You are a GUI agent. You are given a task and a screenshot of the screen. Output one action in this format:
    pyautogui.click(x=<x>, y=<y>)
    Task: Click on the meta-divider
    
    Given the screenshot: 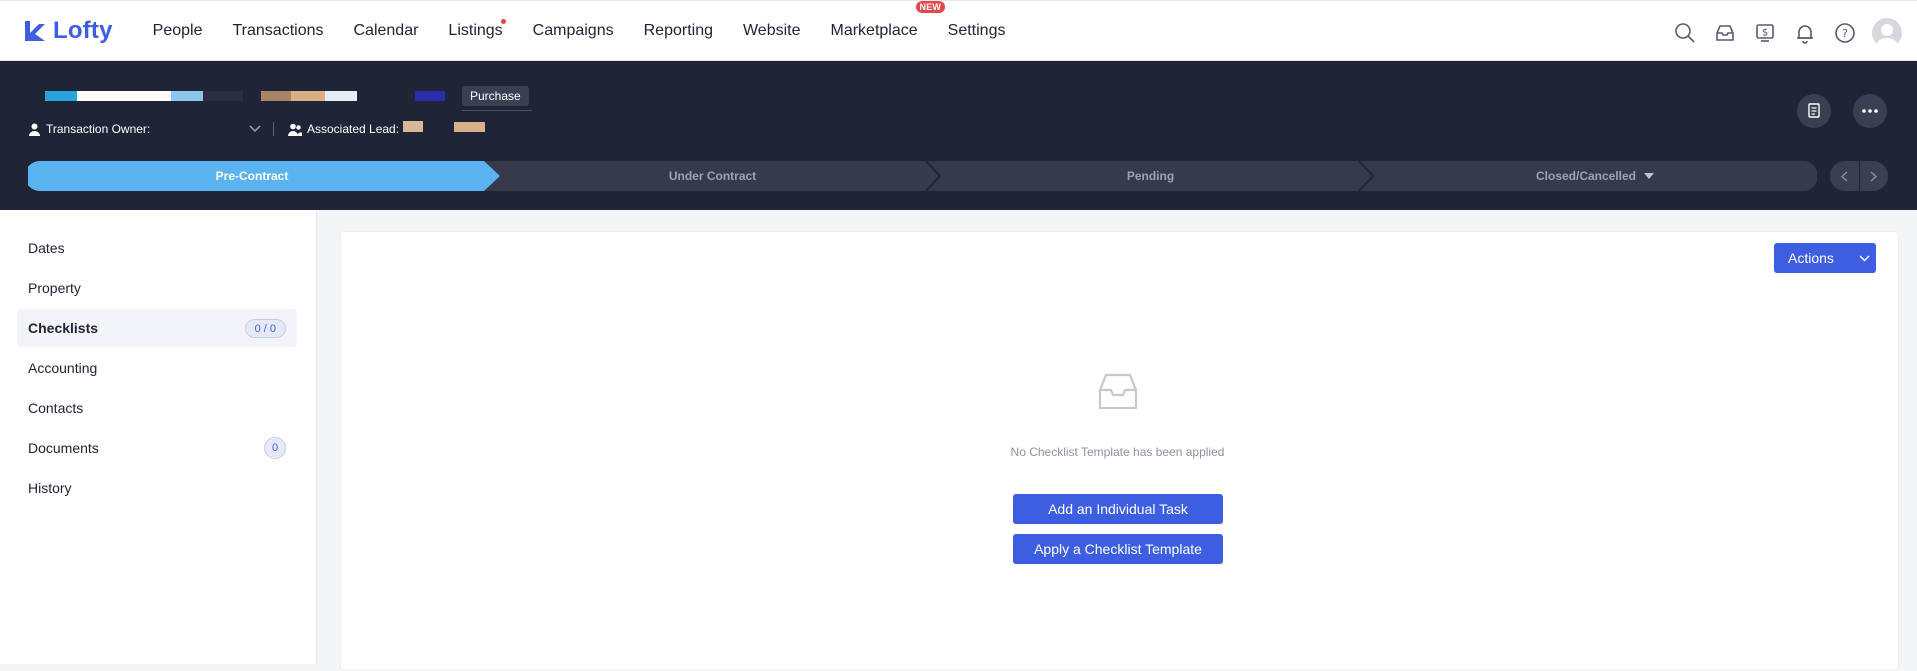 What is the action you would take?
    pyautogui.click(x=273, y=129)
    